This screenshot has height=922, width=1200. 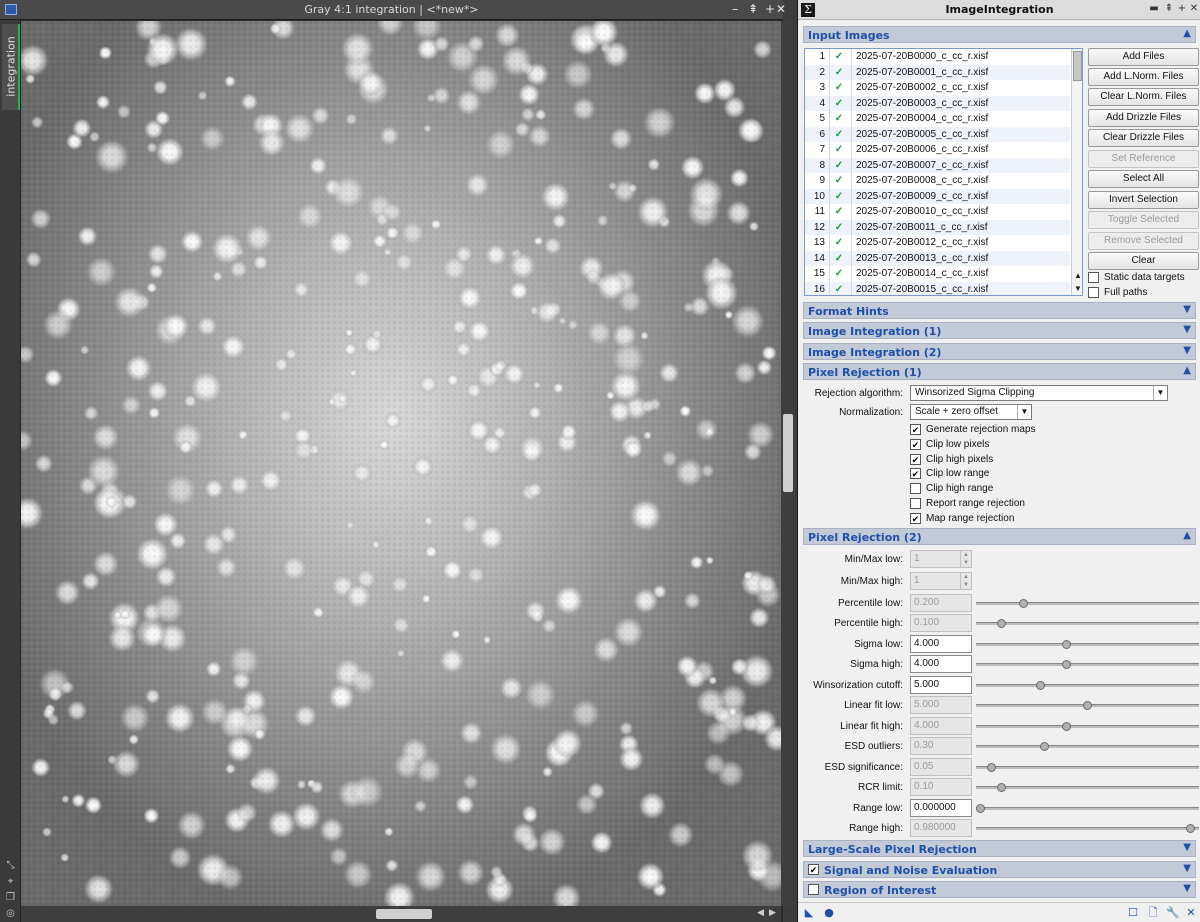 I want to click on file-list-item: 10 ✓ 2025-07-20B0009_c_cc_r.xisf, so click(x=937, y=196).